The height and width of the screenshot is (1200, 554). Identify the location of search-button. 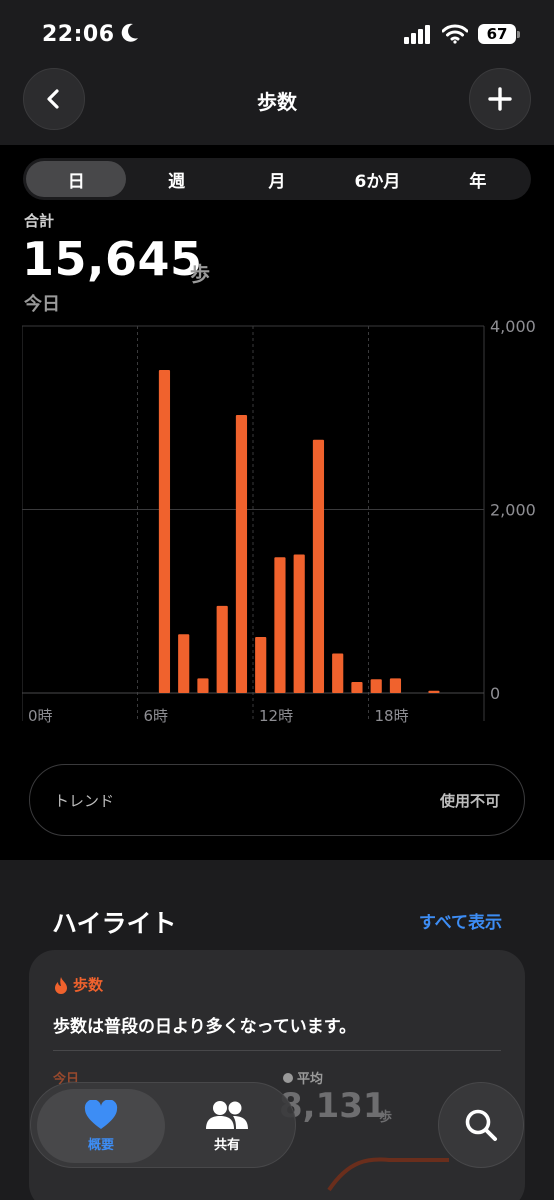
(481, 1125).